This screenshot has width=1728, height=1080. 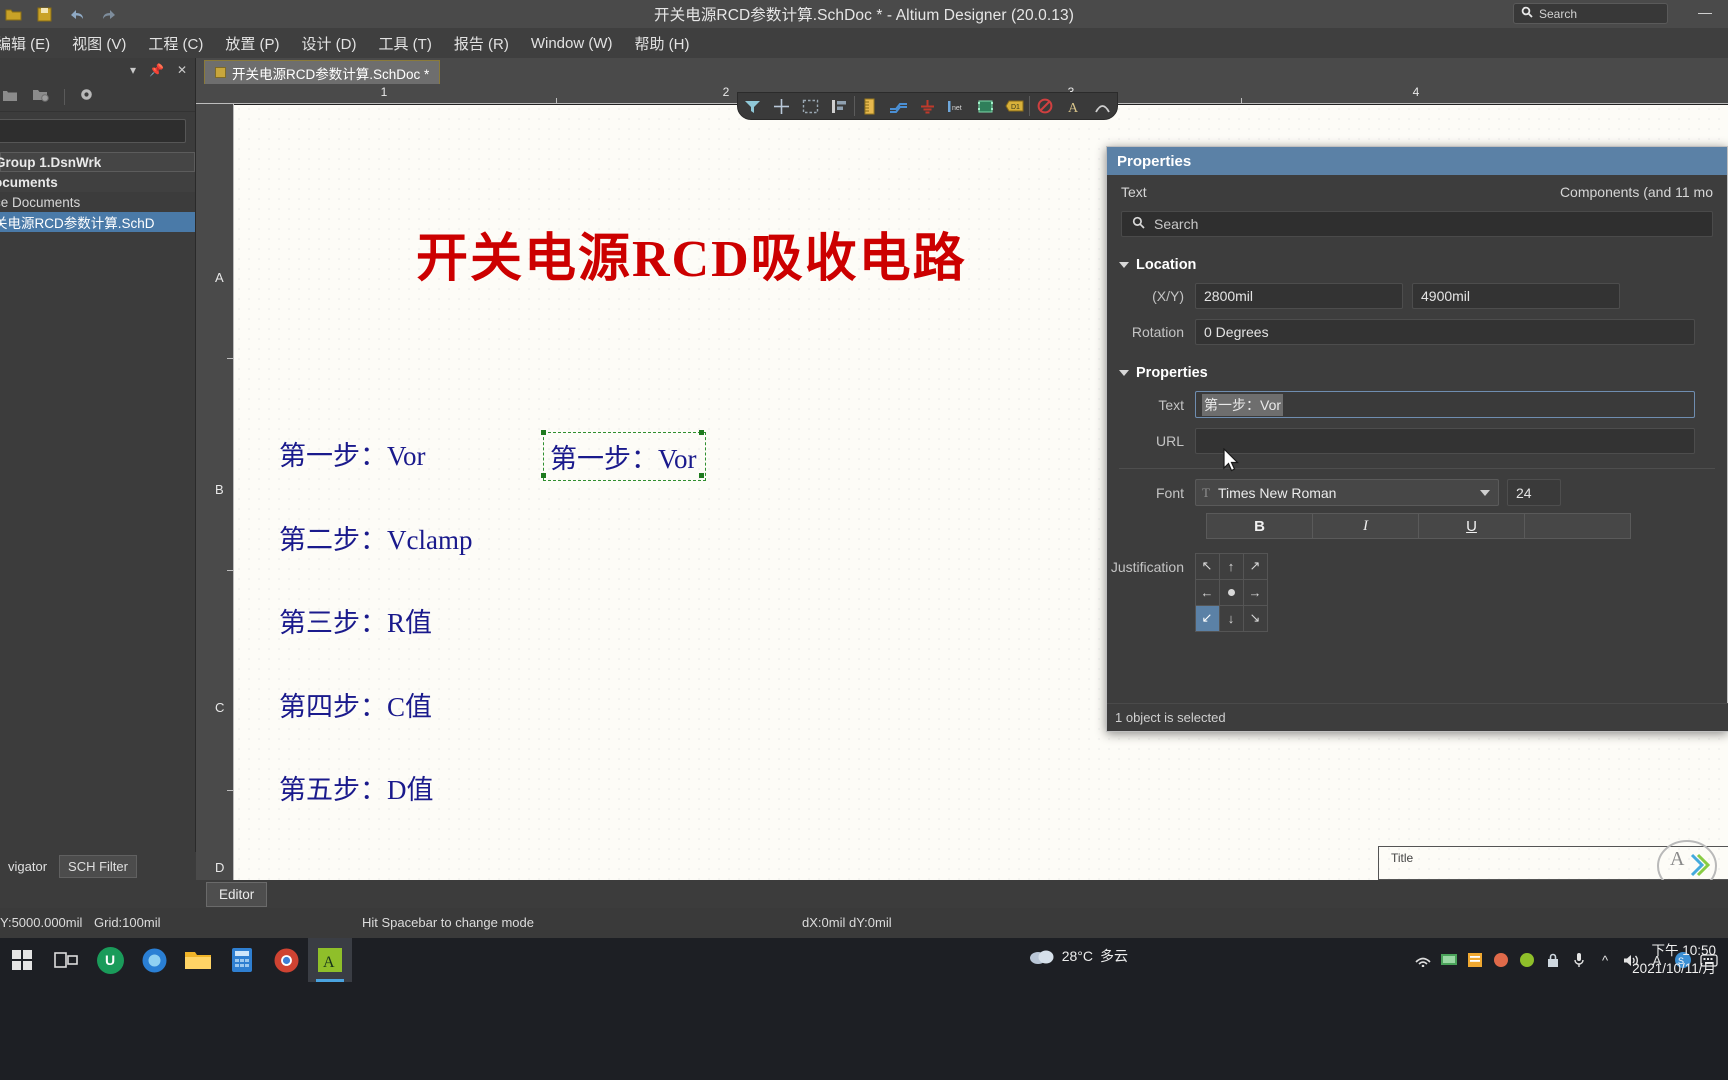 What do you see at coordinates (1605, 960) in the screenshot?
I see `chevron-up-icon: ^` at bounding box center [1605, 960].